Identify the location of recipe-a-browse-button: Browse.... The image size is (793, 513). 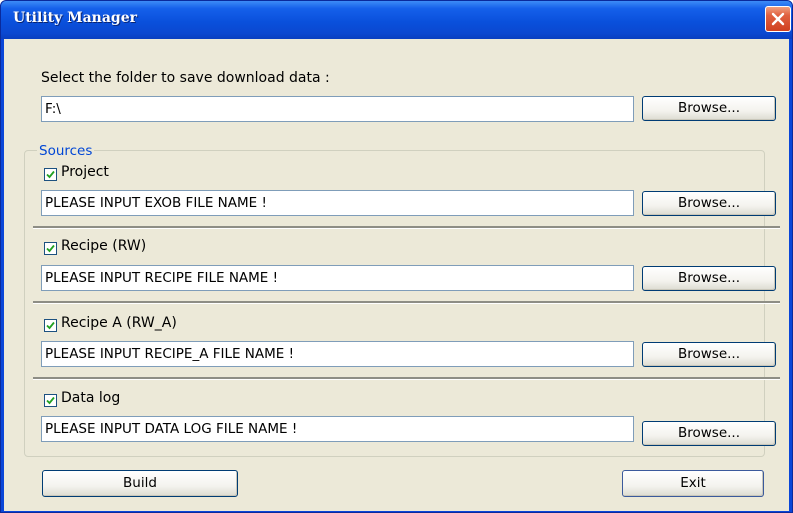
(709, 354).